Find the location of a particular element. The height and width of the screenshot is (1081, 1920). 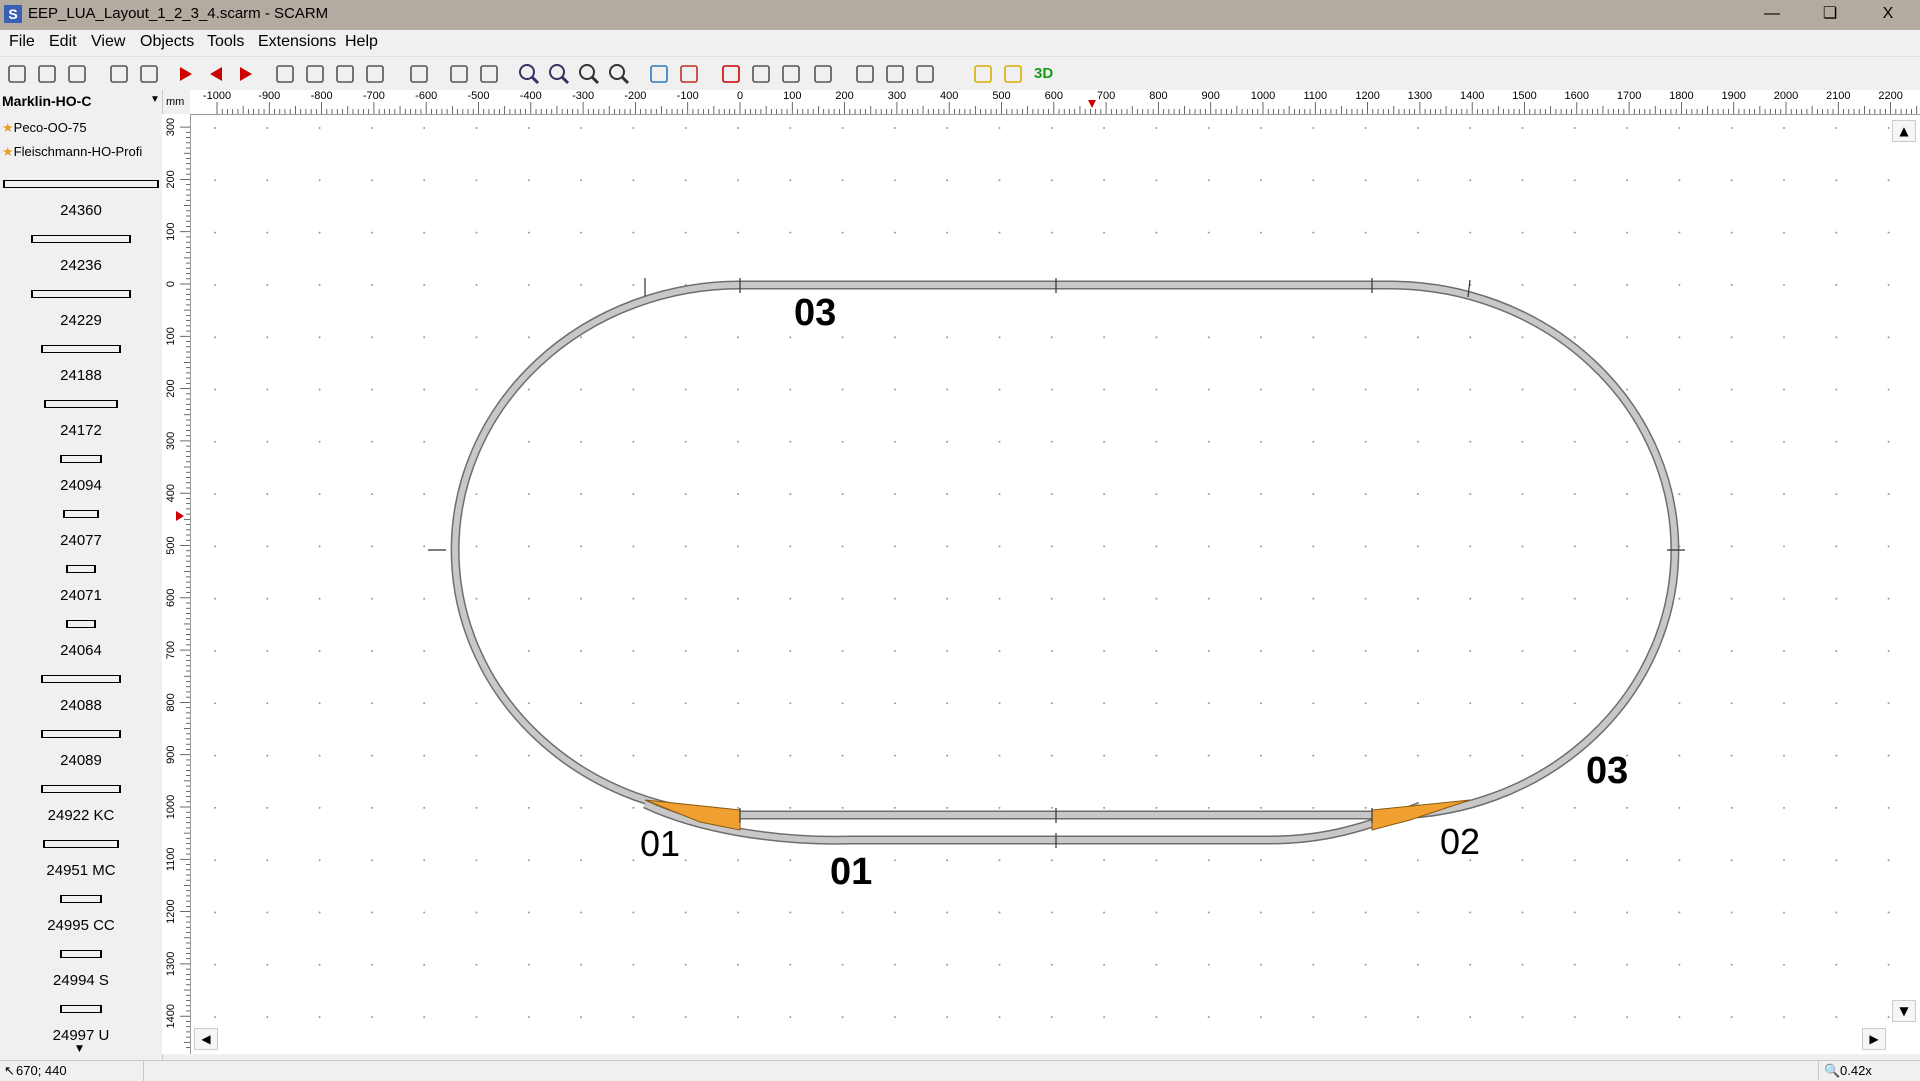

scroll-left-button: ◀ is located at coordinates (206, 1039).